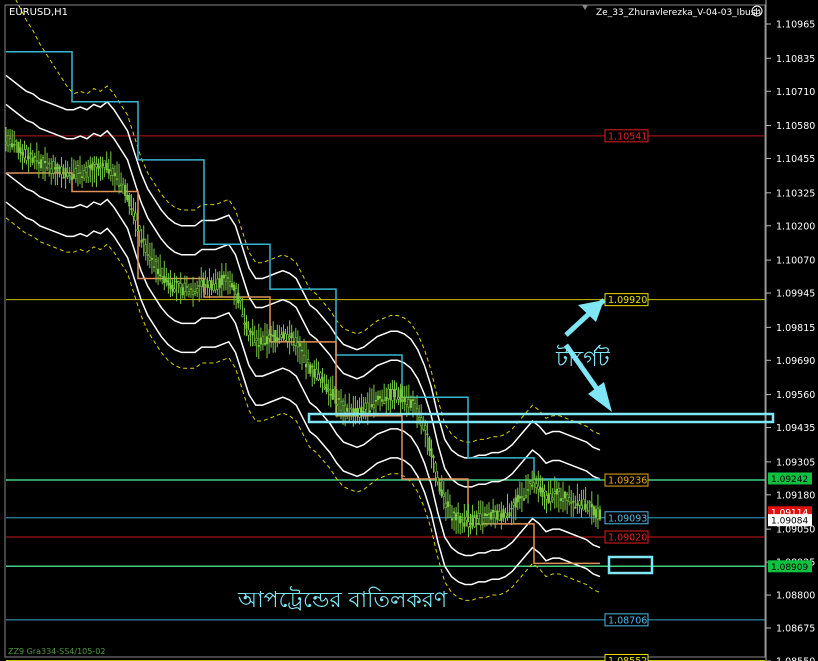 This screenshot has width=818, height=661. I want to click on y-tick-label: 1.10710, so click(795, 92).